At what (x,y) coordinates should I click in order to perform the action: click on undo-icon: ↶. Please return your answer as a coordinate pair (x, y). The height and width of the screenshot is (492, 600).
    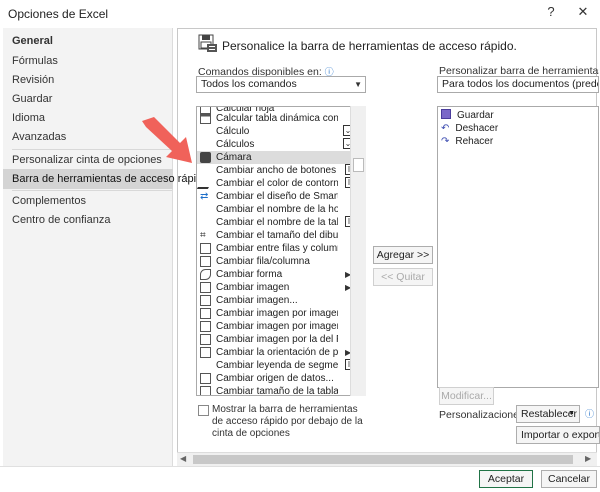
    Looking at the image, I should click on (445, 128).